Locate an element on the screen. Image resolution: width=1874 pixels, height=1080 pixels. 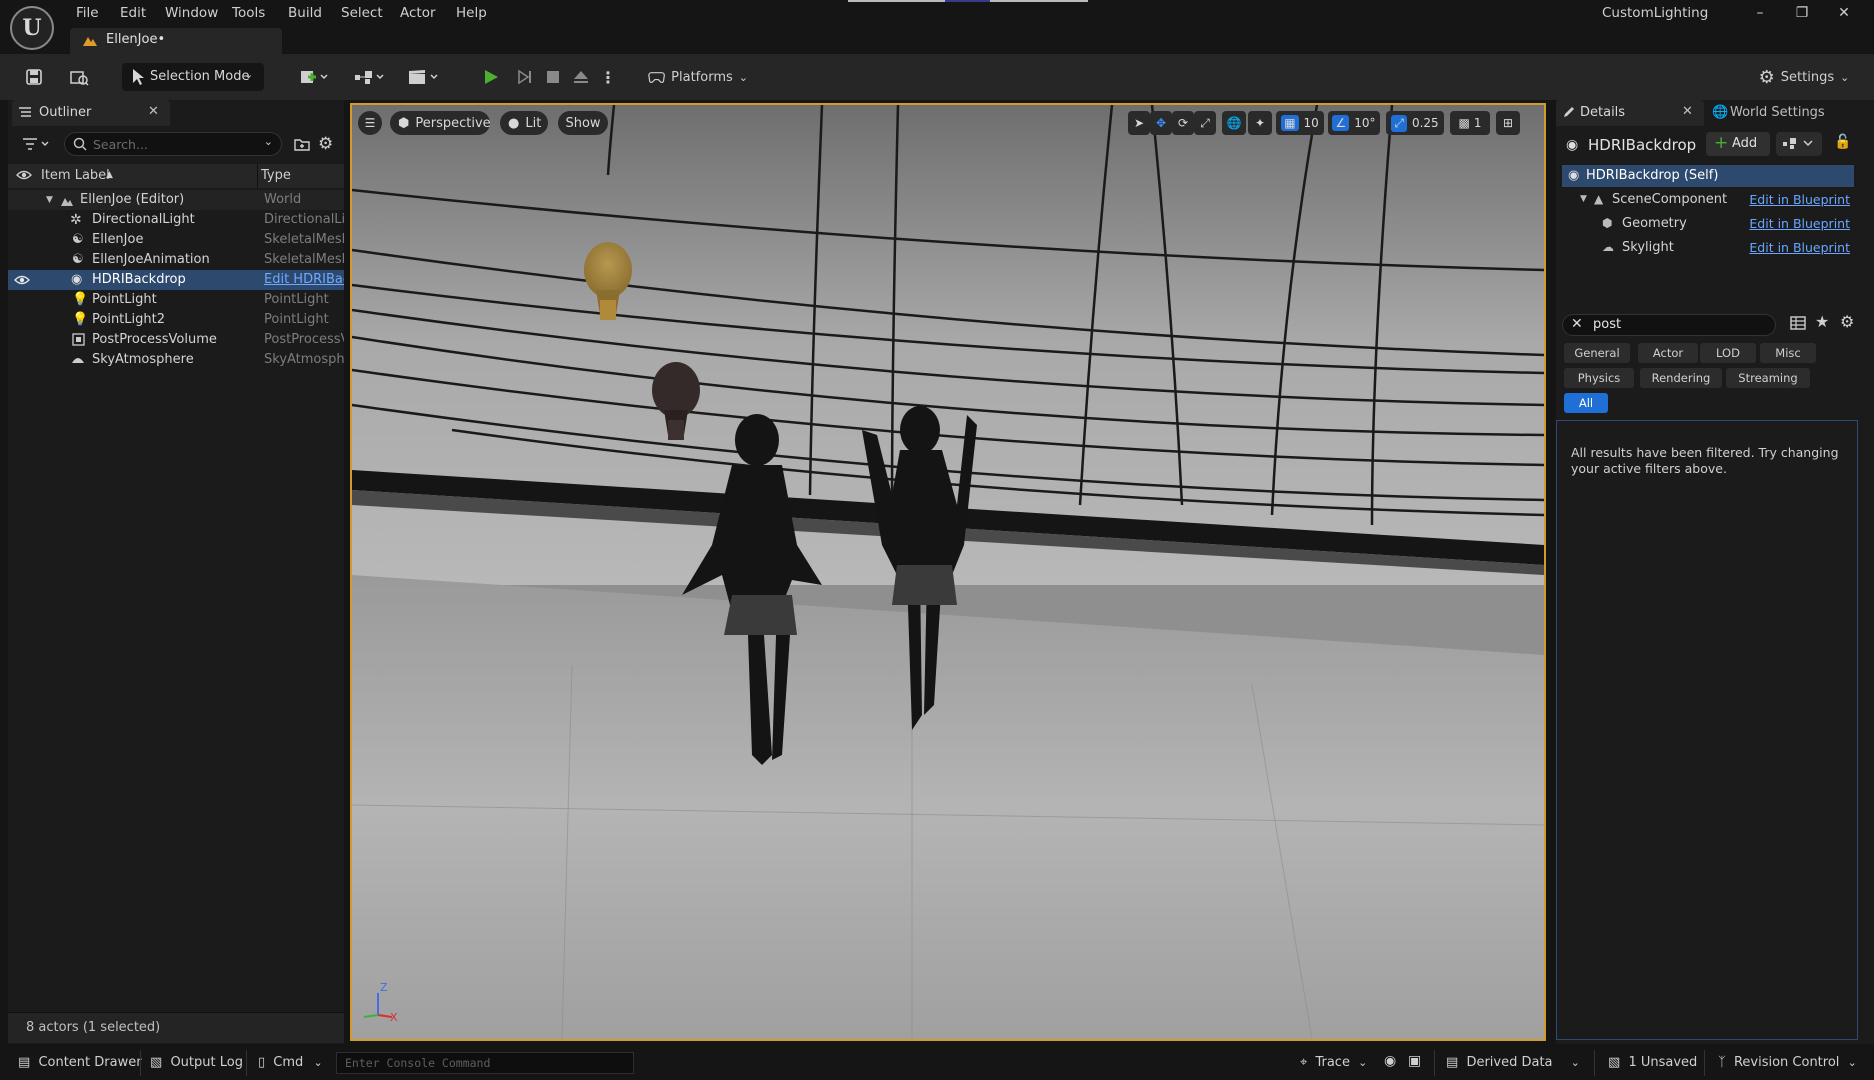
details-search-input: ✕ post is located at coordinates (1669, 325).